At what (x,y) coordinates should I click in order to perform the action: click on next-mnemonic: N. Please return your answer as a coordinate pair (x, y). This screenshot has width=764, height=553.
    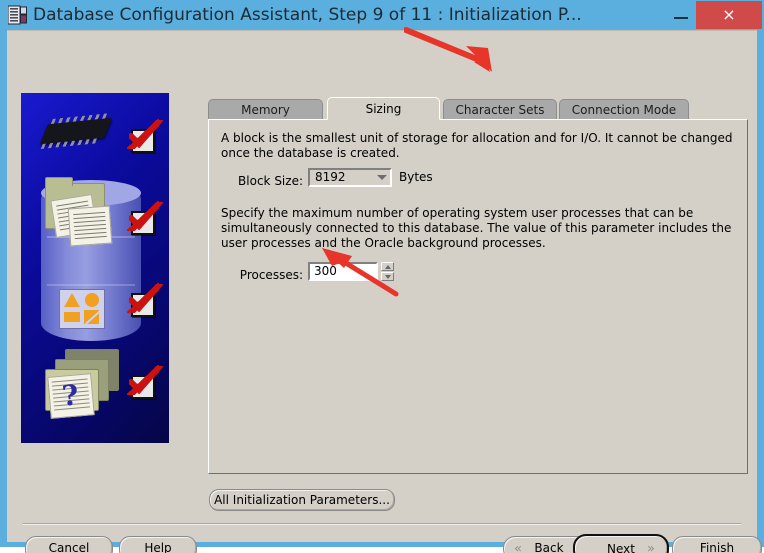
    Looking at the image, I should click on (611, 547).